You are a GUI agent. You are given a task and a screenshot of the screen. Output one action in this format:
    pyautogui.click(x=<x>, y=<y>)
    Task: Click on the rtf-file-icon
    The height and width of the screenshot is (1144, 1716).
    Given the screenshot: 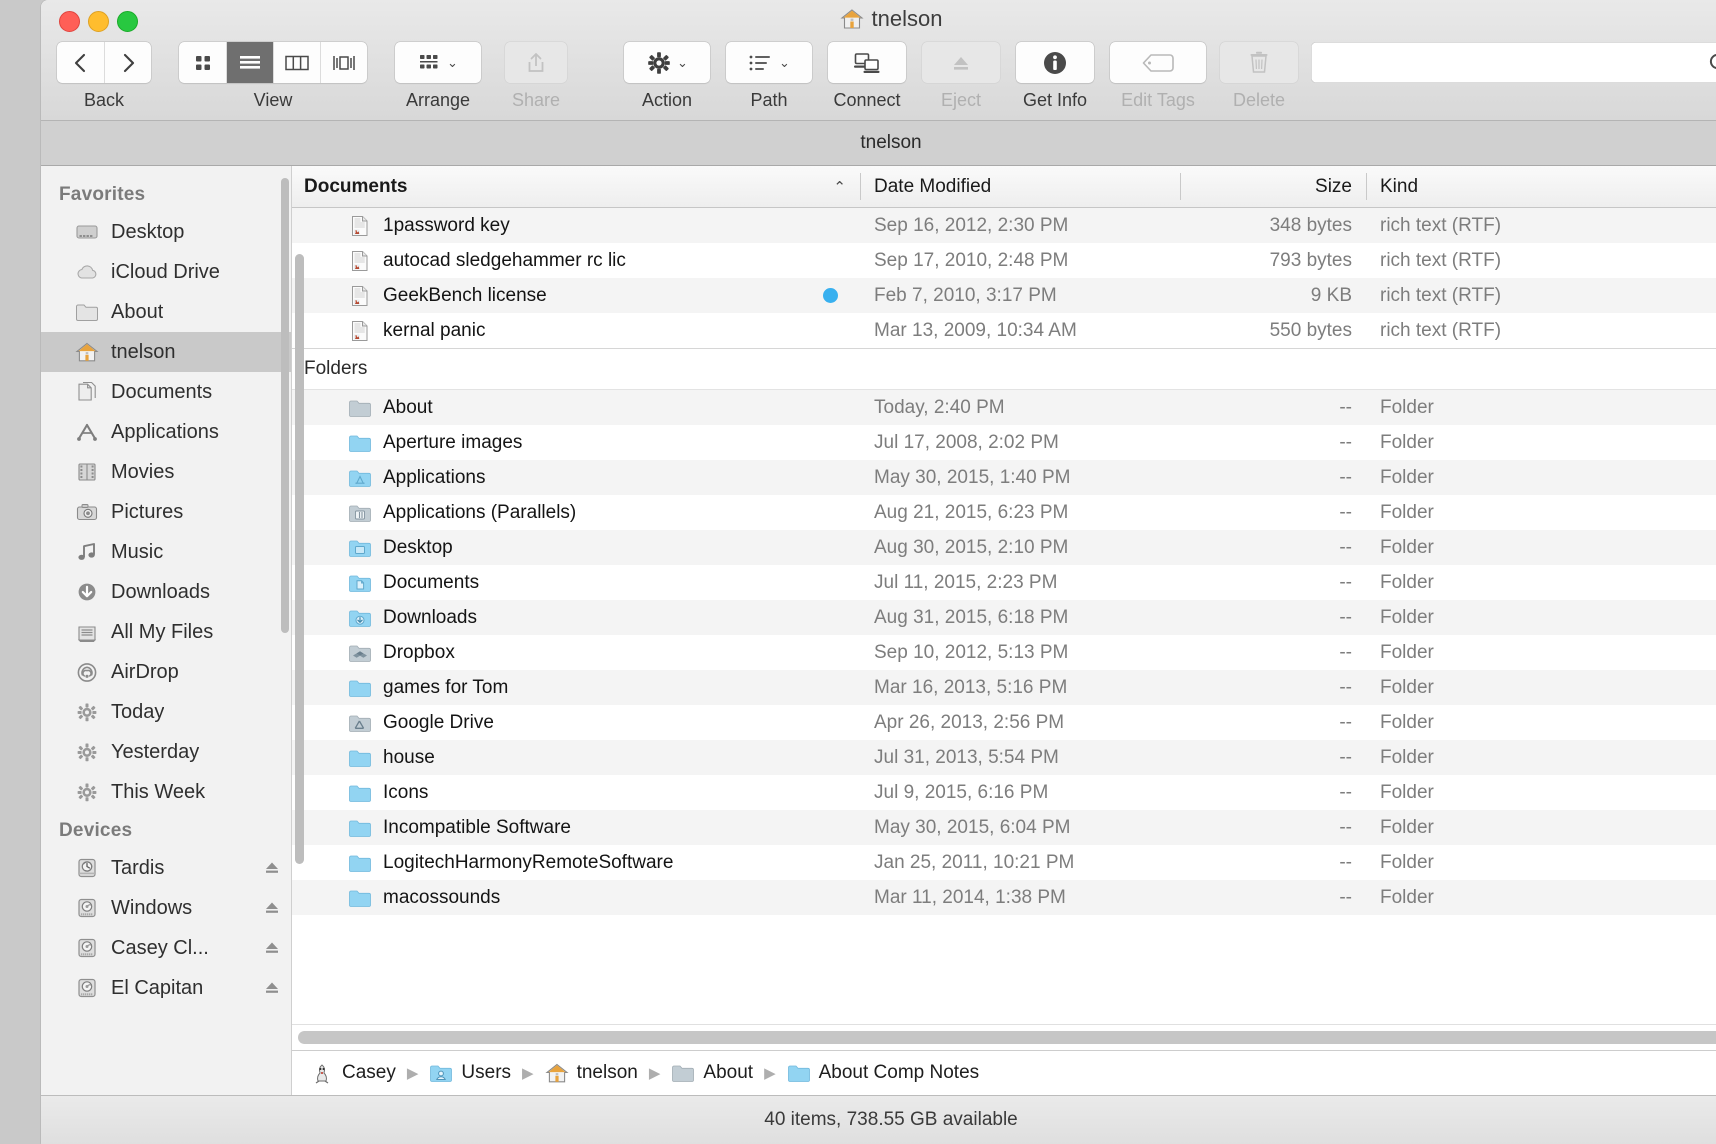 What is the action you would take?
    pyautogui.click(x=360, y=296)
    